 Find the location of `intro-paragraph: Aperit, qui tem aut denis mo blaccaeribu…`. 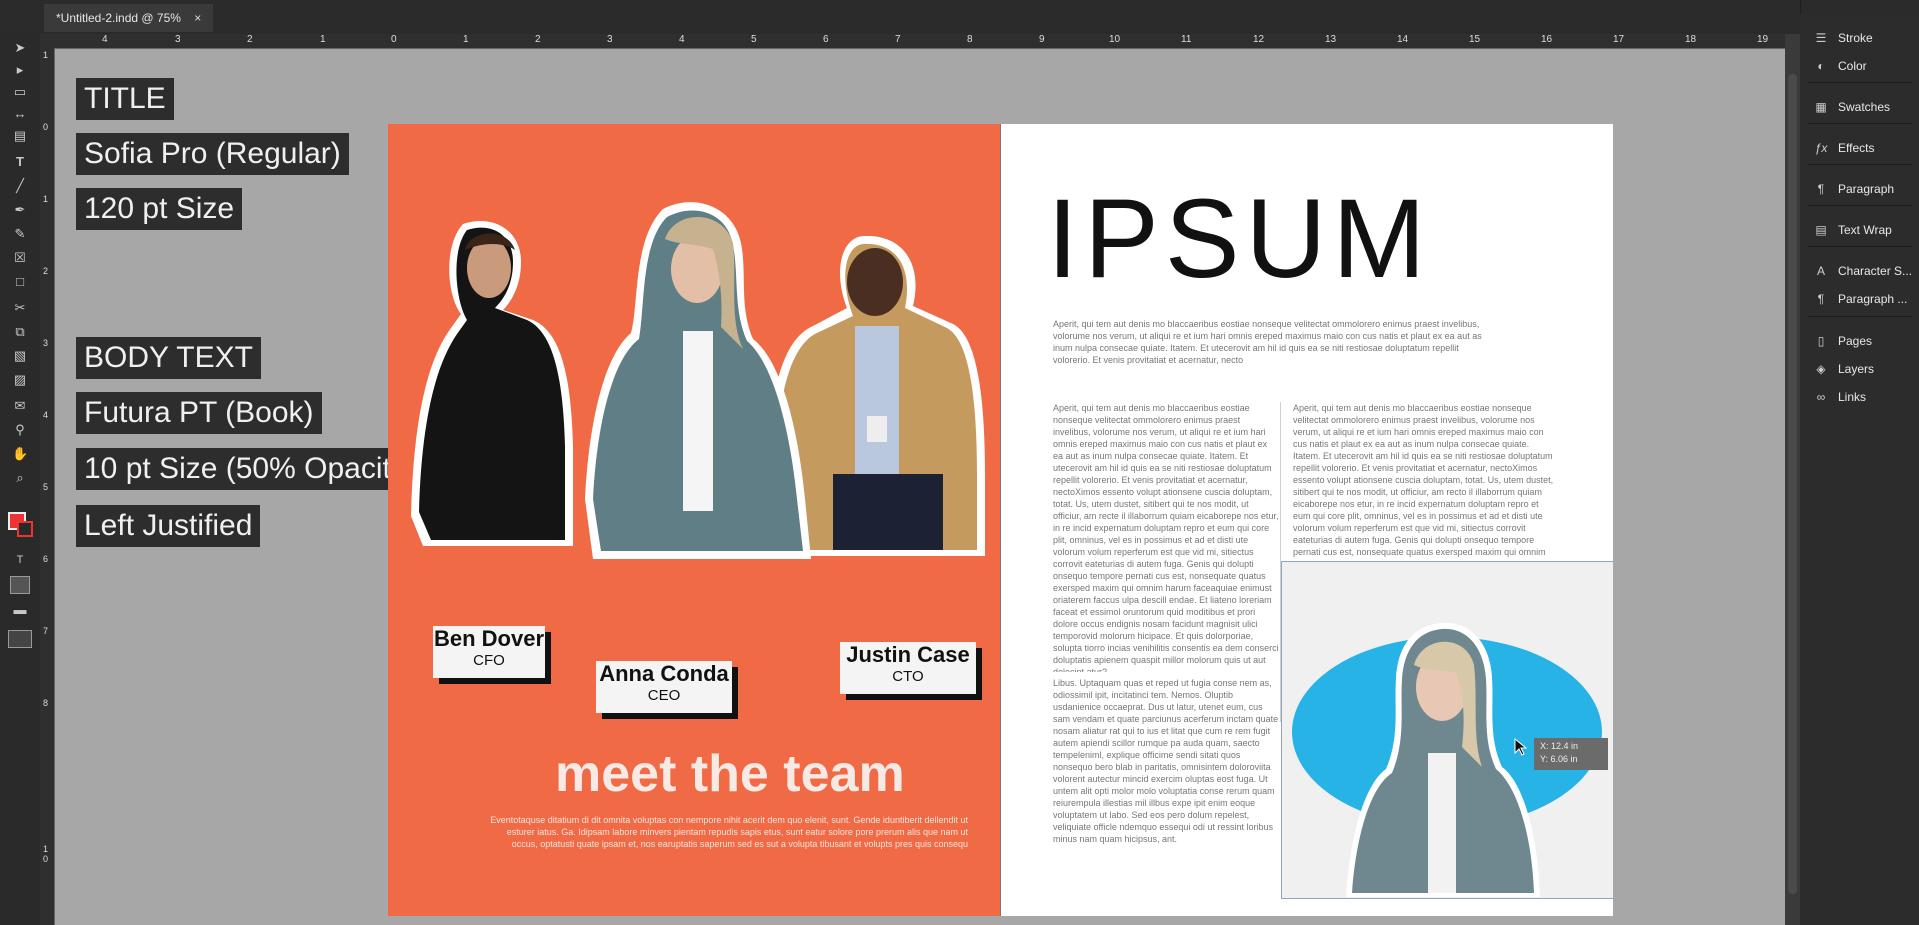

intro-paragraph: Aperit, qui tem aut denis mo blaccaeribu… is located at coordinates (1273, 342).